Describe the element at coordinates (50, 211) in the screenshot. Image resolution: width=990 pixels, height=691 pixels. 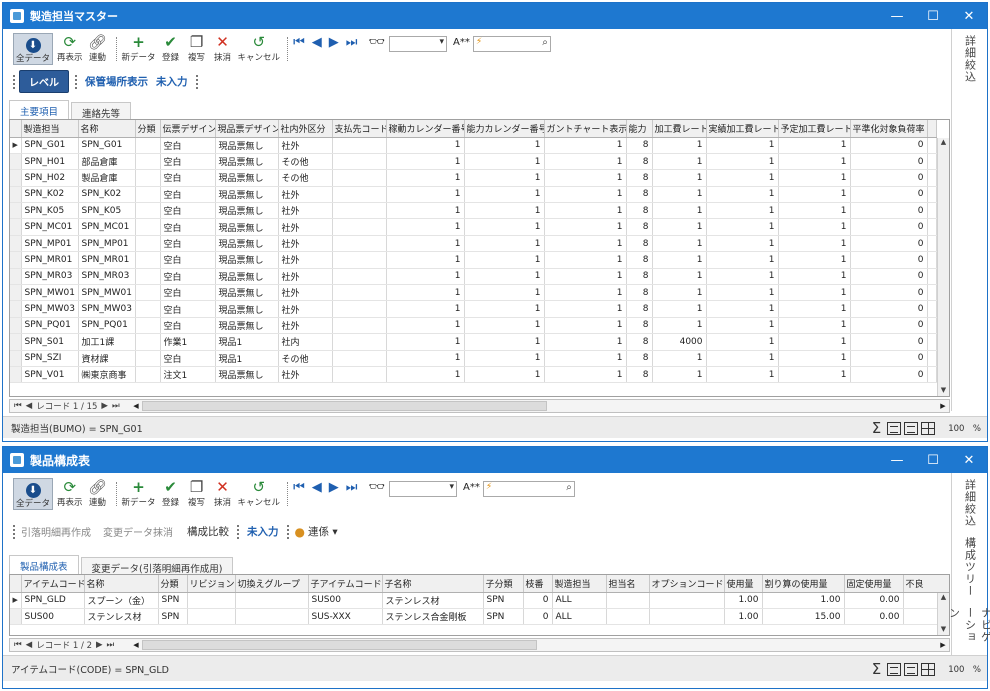
I see `table-cell: SPN_K05` at that location.